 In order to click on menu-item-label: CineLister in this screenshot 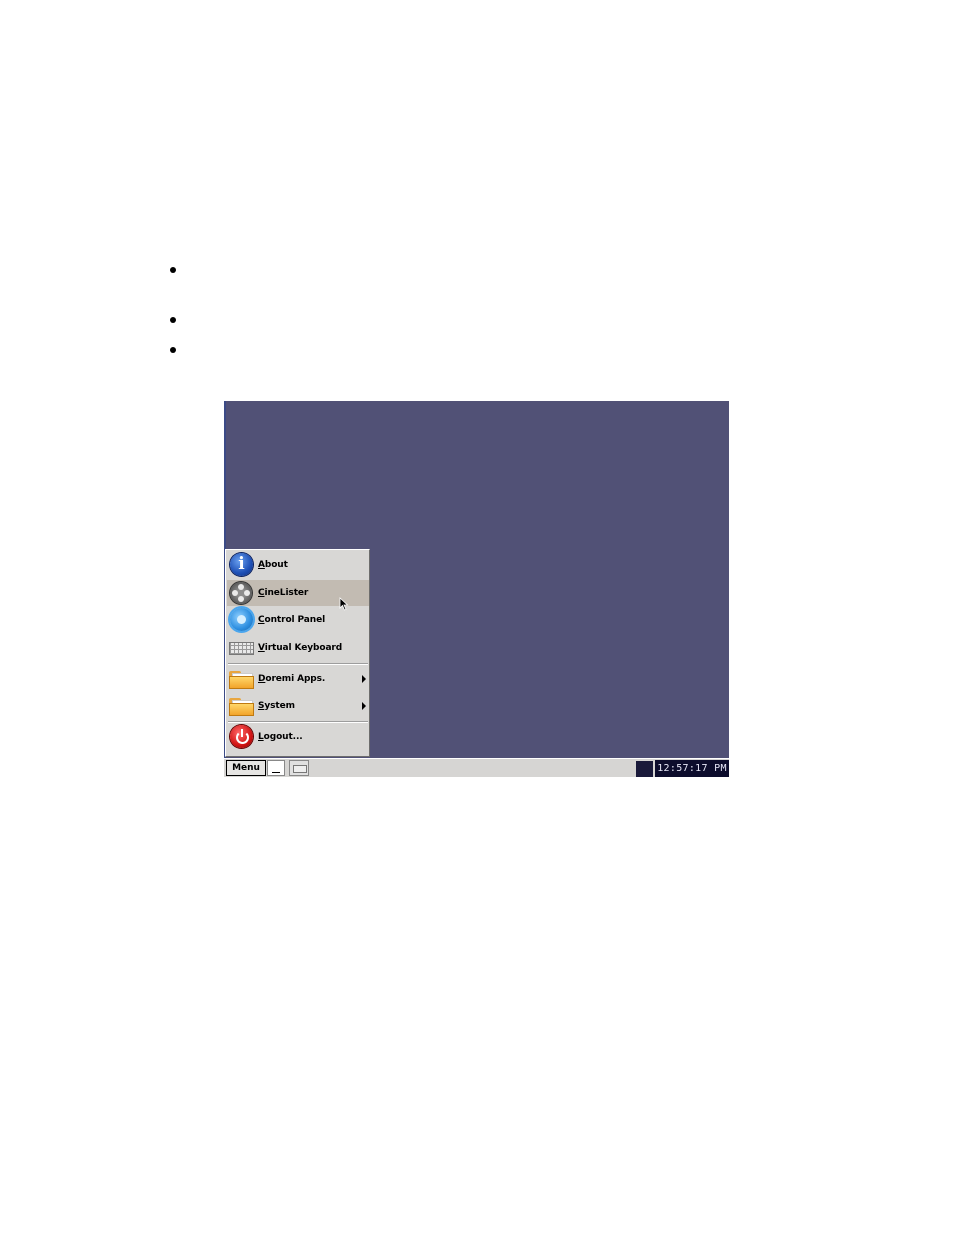, I will do `click(283, 593)`.